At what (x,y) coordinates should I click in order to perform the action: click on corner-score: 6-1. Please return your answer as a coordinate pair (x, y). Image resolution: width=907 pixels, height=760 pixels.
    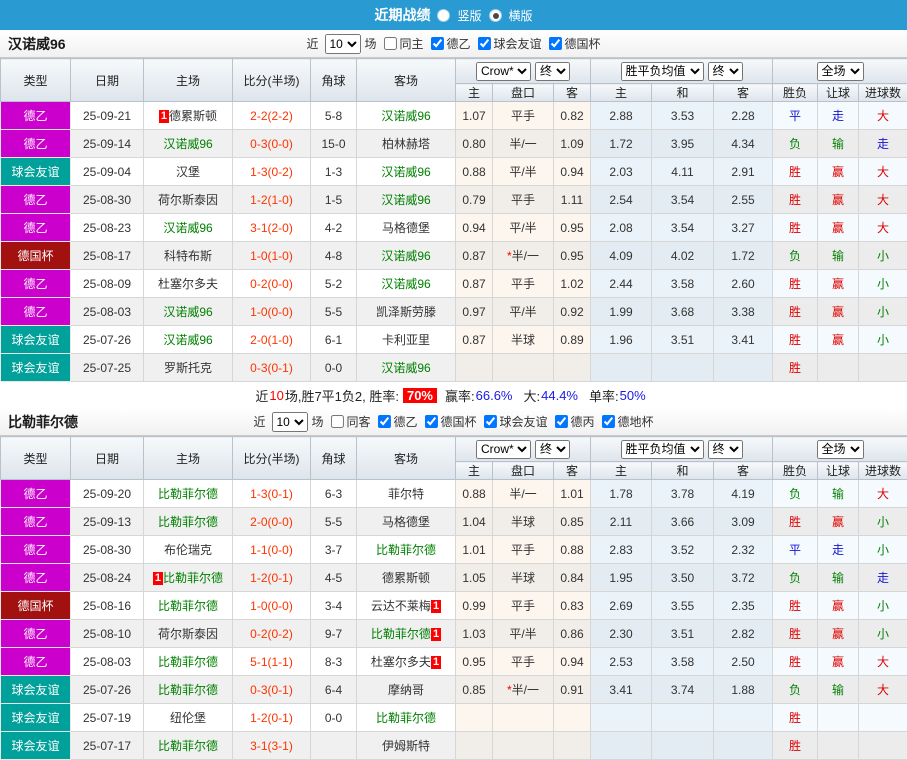
    Looking at the image, I should click on (334, 340).